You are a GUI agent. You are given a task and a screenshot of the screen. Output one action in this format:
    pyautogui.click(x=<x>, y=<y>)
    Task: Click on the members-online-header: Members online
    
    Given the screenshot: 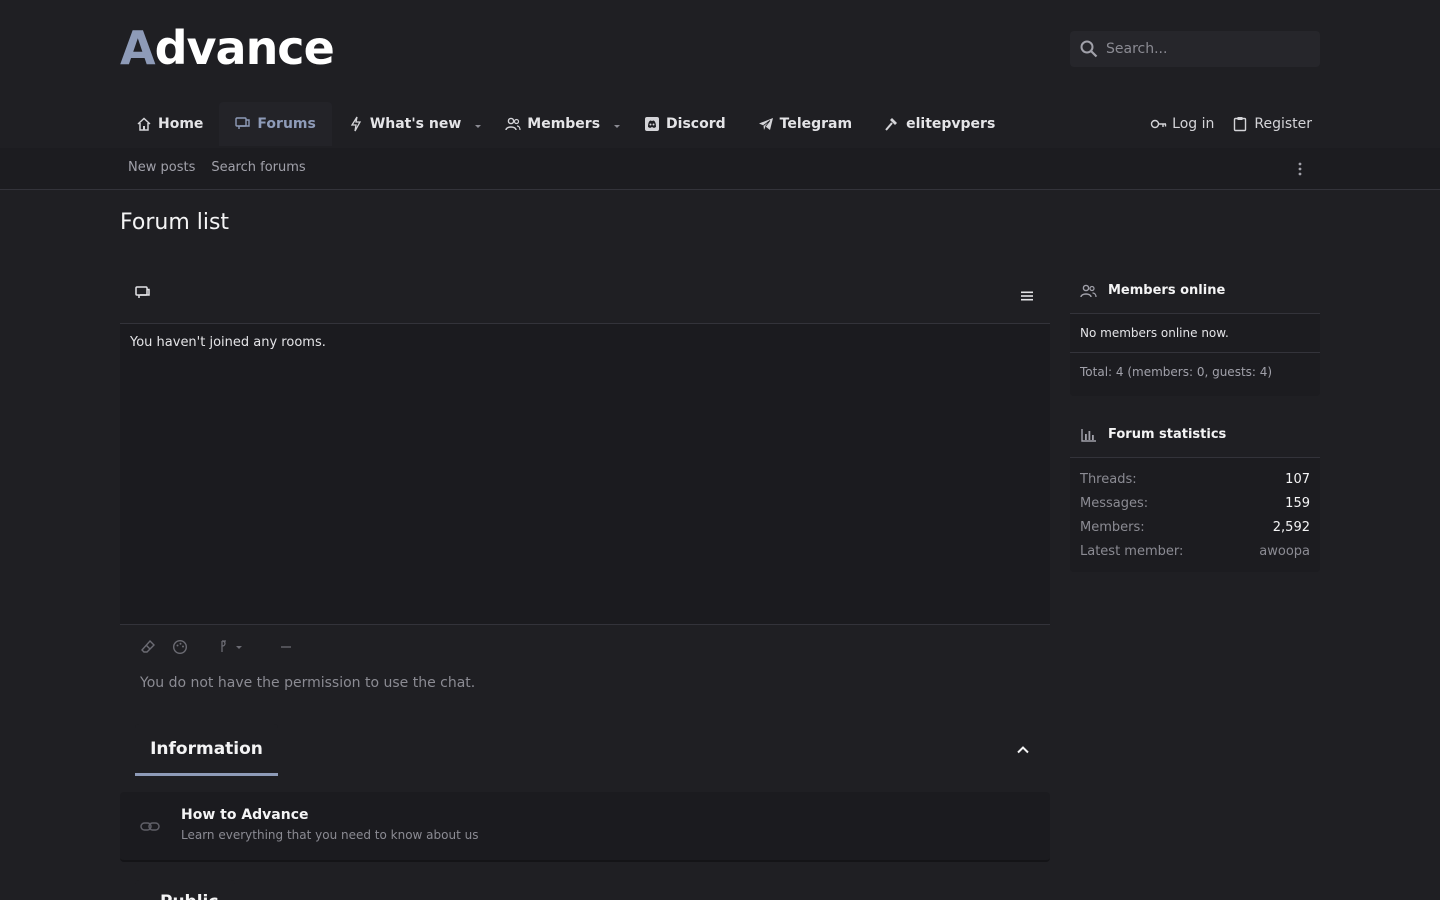 What is the action you would take?
    pyautogui.click(x=1195, y=291)
    